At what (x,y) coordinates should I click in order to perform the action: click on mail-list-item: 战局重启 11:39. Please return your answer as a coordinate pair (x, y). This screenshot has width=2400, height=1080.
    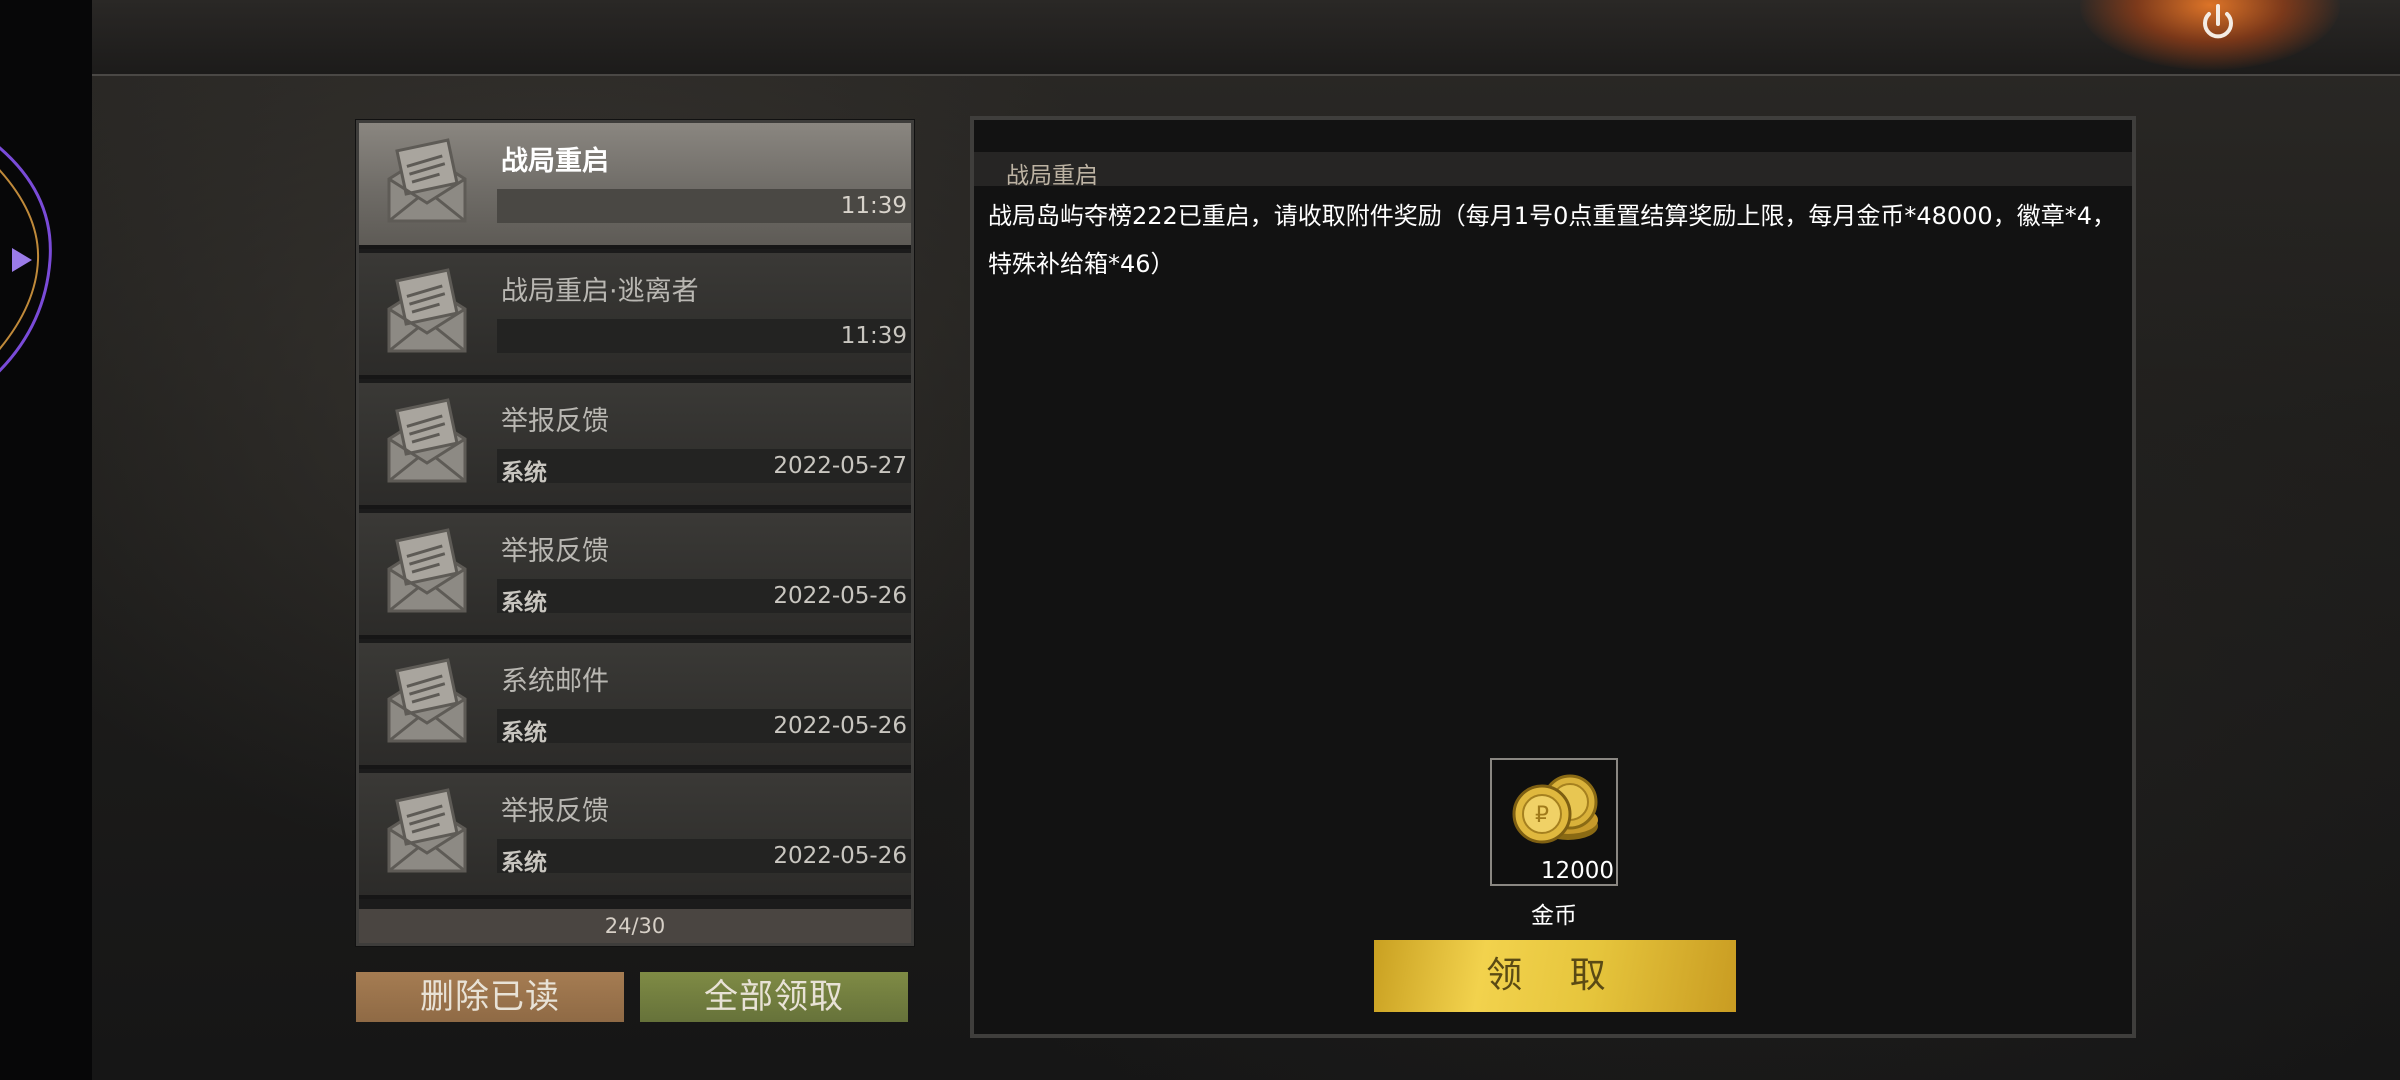
    Looking at the image, I should click on (635, 186).